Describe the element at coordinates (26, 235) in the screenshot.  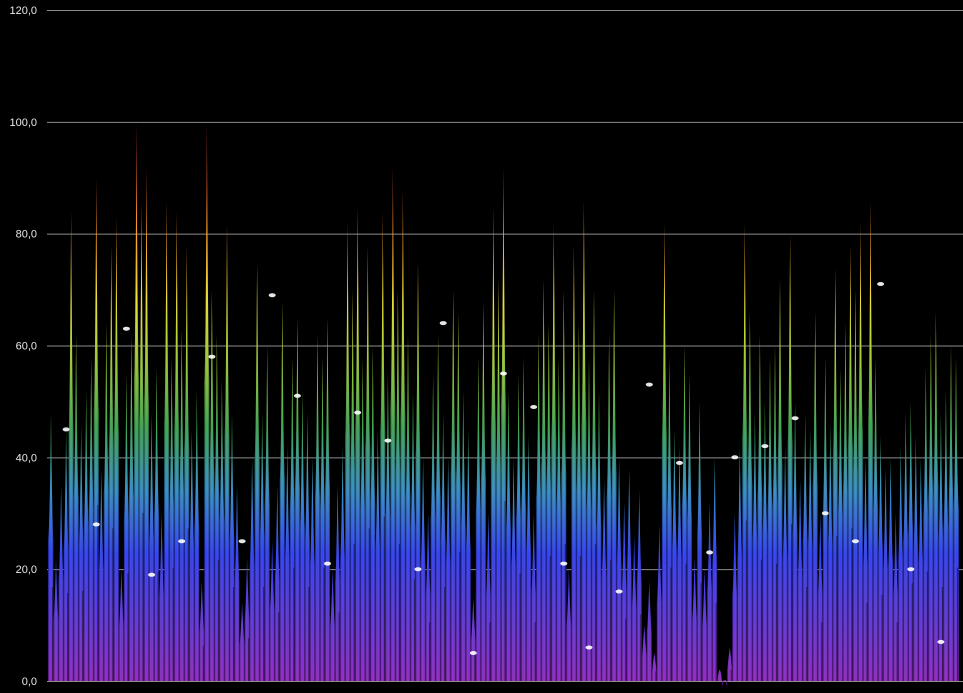
I see `y-tick-label: 80,0` at that location.